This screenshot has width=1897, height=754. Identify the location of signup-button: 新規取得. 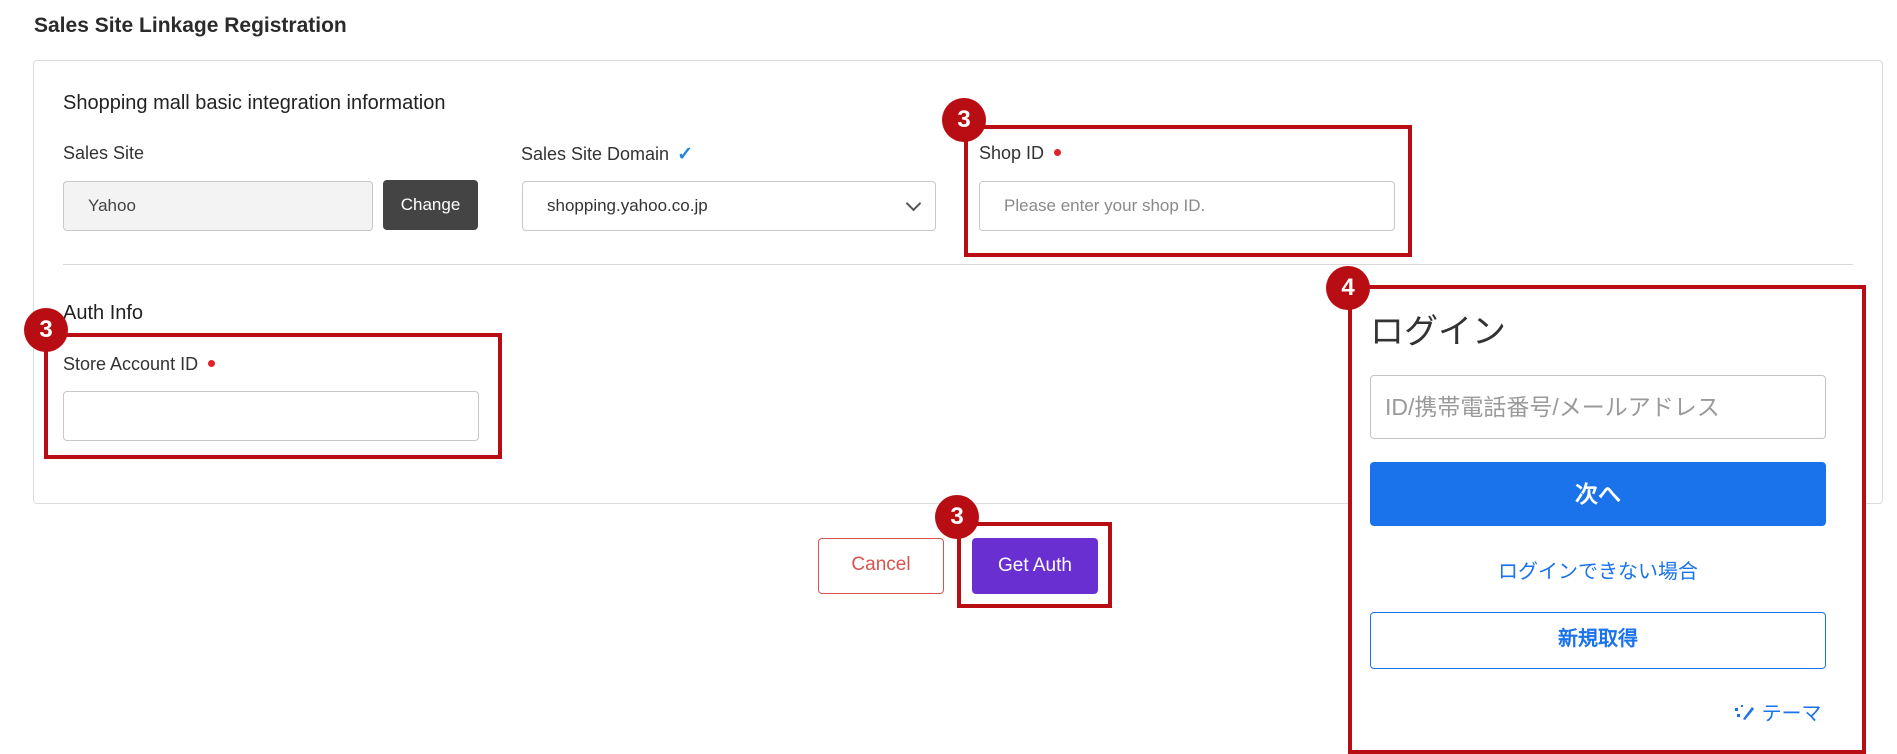
(1598, 640).